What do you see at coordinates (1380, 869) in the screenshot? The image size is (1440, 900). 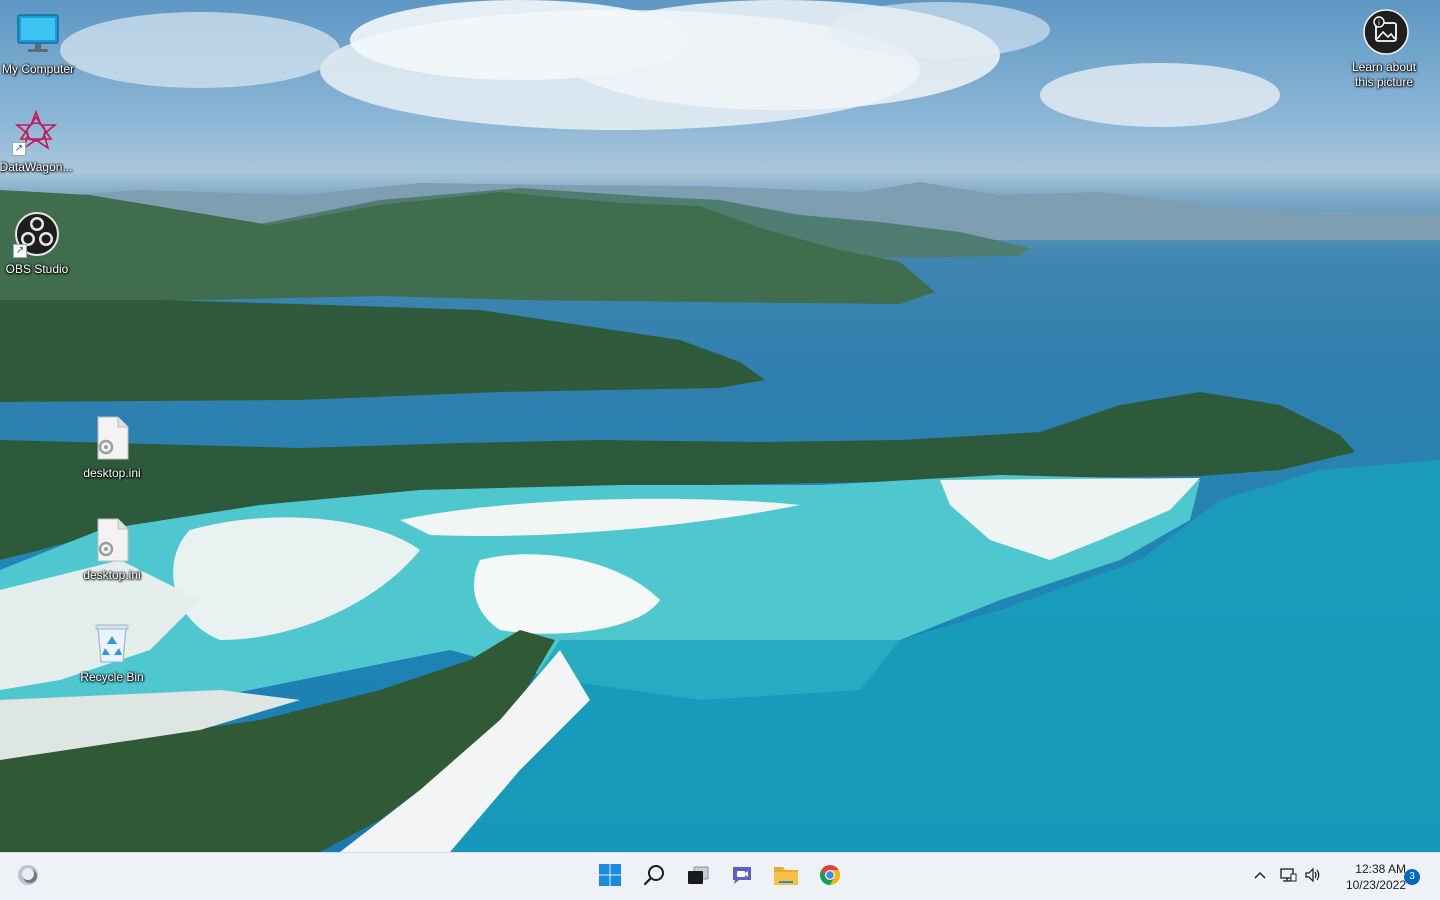 I see `clock-time: 12:38 AM` at bounding box center [1380, 869].